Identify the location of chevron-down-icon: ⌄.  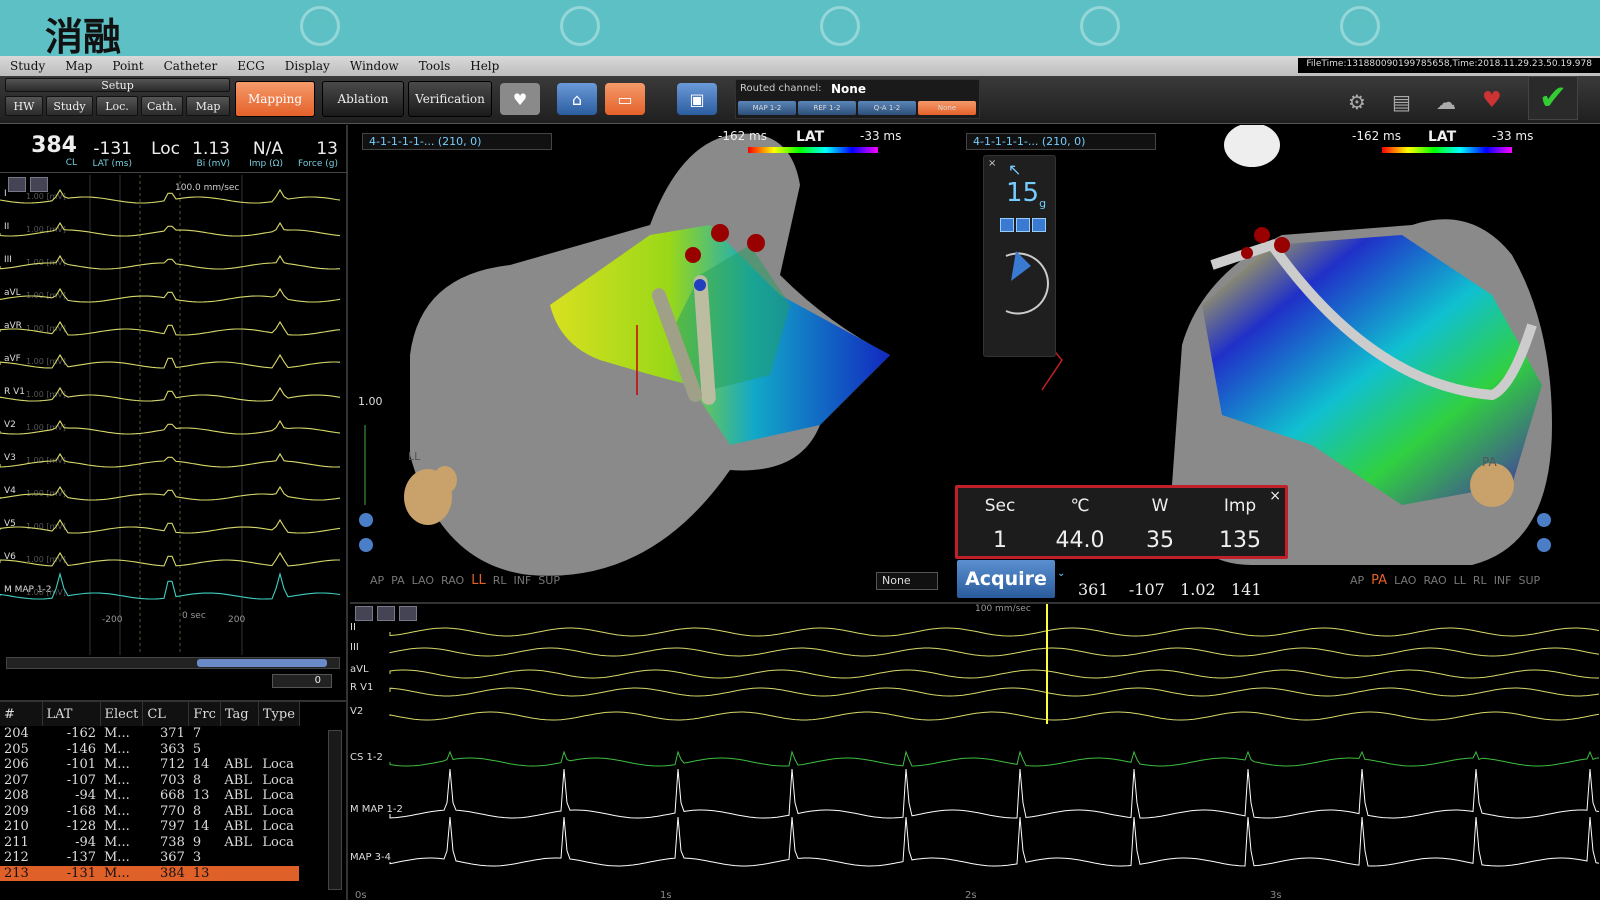
(1061, 573).